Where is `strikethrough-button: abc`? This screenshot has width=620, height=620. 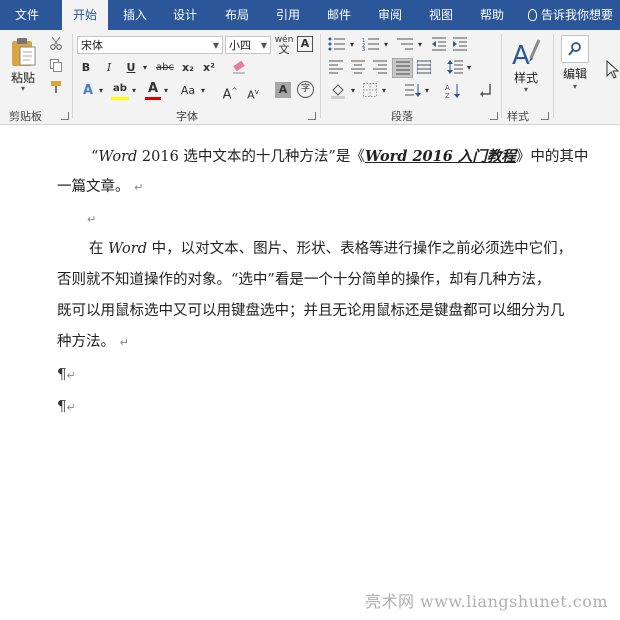 strikethrough-button: abc is located at coordinates (165, 68).